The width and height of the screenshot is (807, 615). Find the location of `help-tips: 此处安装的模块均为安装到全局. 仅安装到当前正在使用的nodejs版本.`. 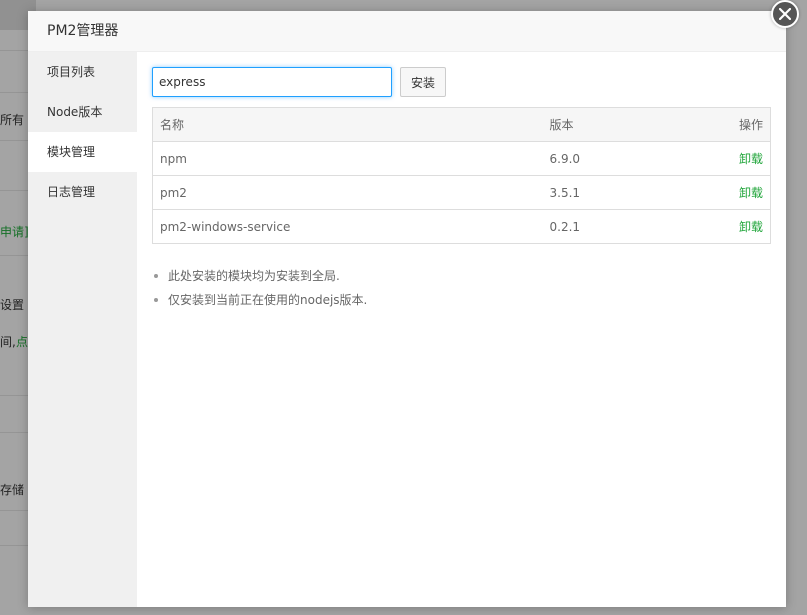

help-tips: 此处安装的模块均为安装到全局. 仅安装到当前正在使用的nodejs版本. is located at coordinates (462, 288).